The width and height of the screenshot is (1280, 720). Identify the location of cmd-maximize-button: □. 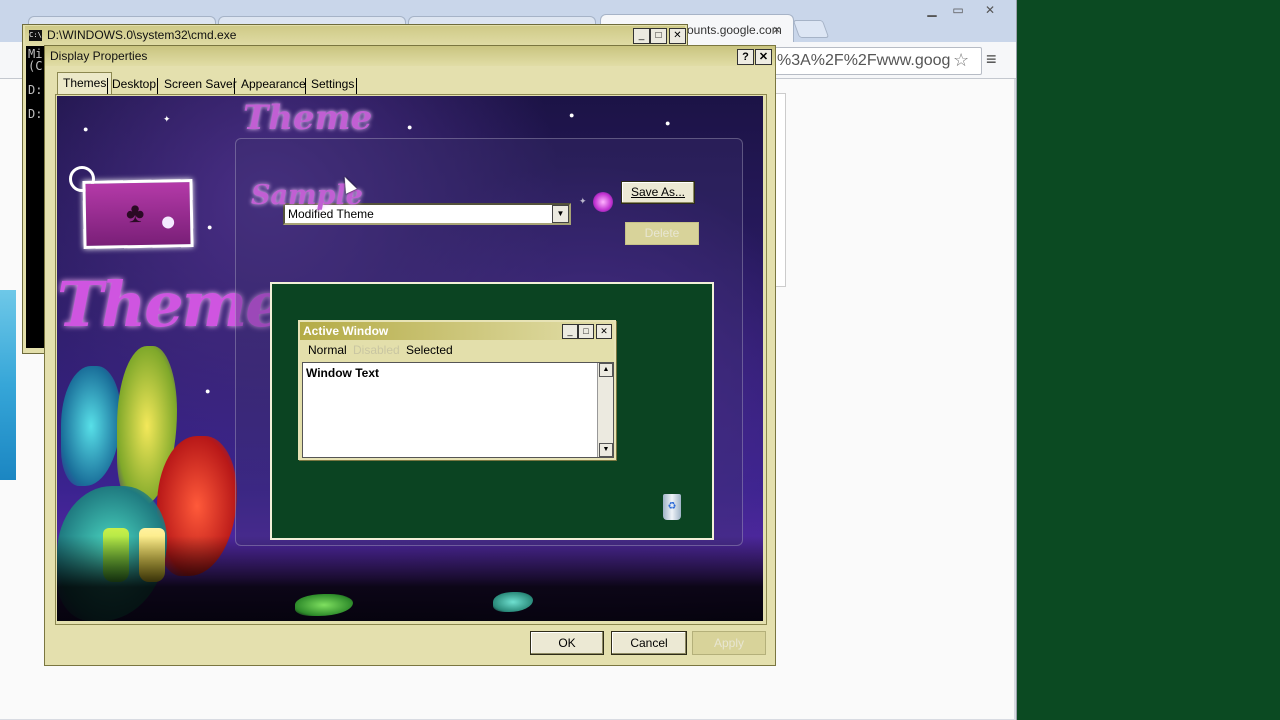
(658, 36).